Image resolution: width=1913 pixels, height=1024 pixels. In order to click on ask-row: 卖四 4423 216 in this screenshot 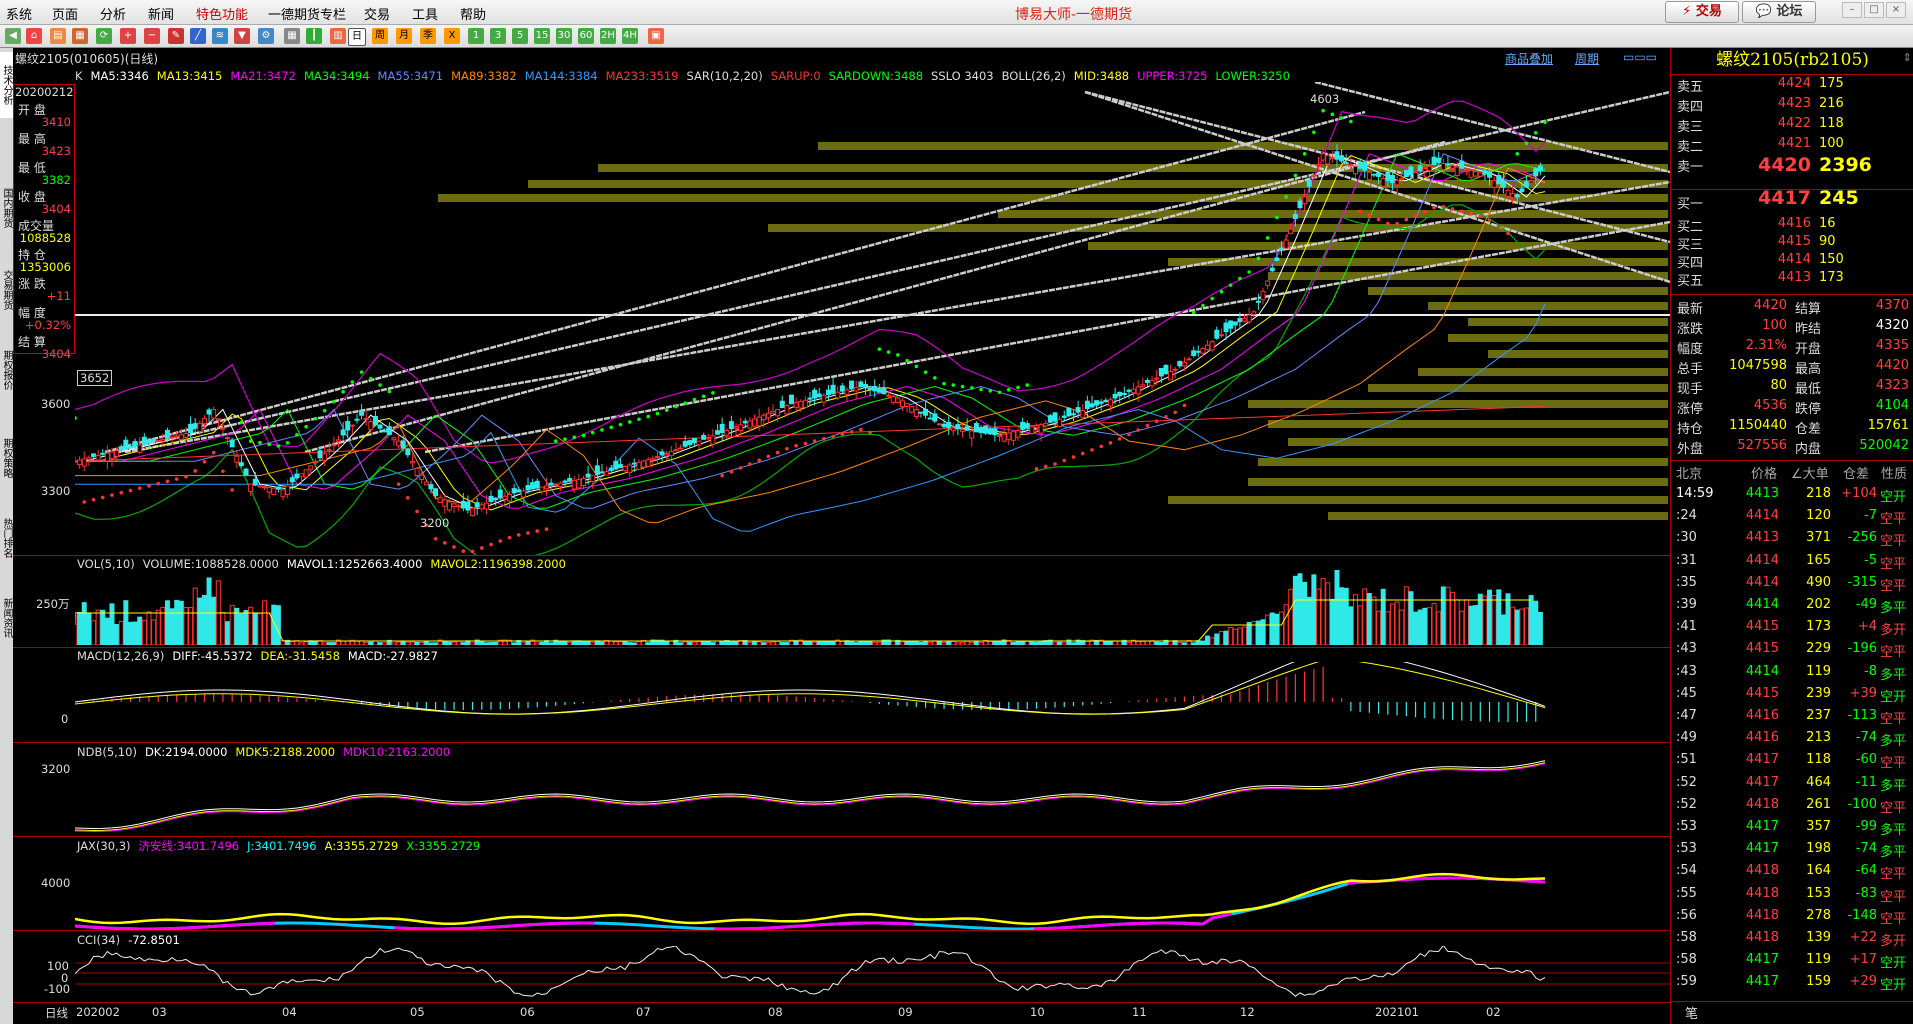, I will do `click(1792, 106)`.